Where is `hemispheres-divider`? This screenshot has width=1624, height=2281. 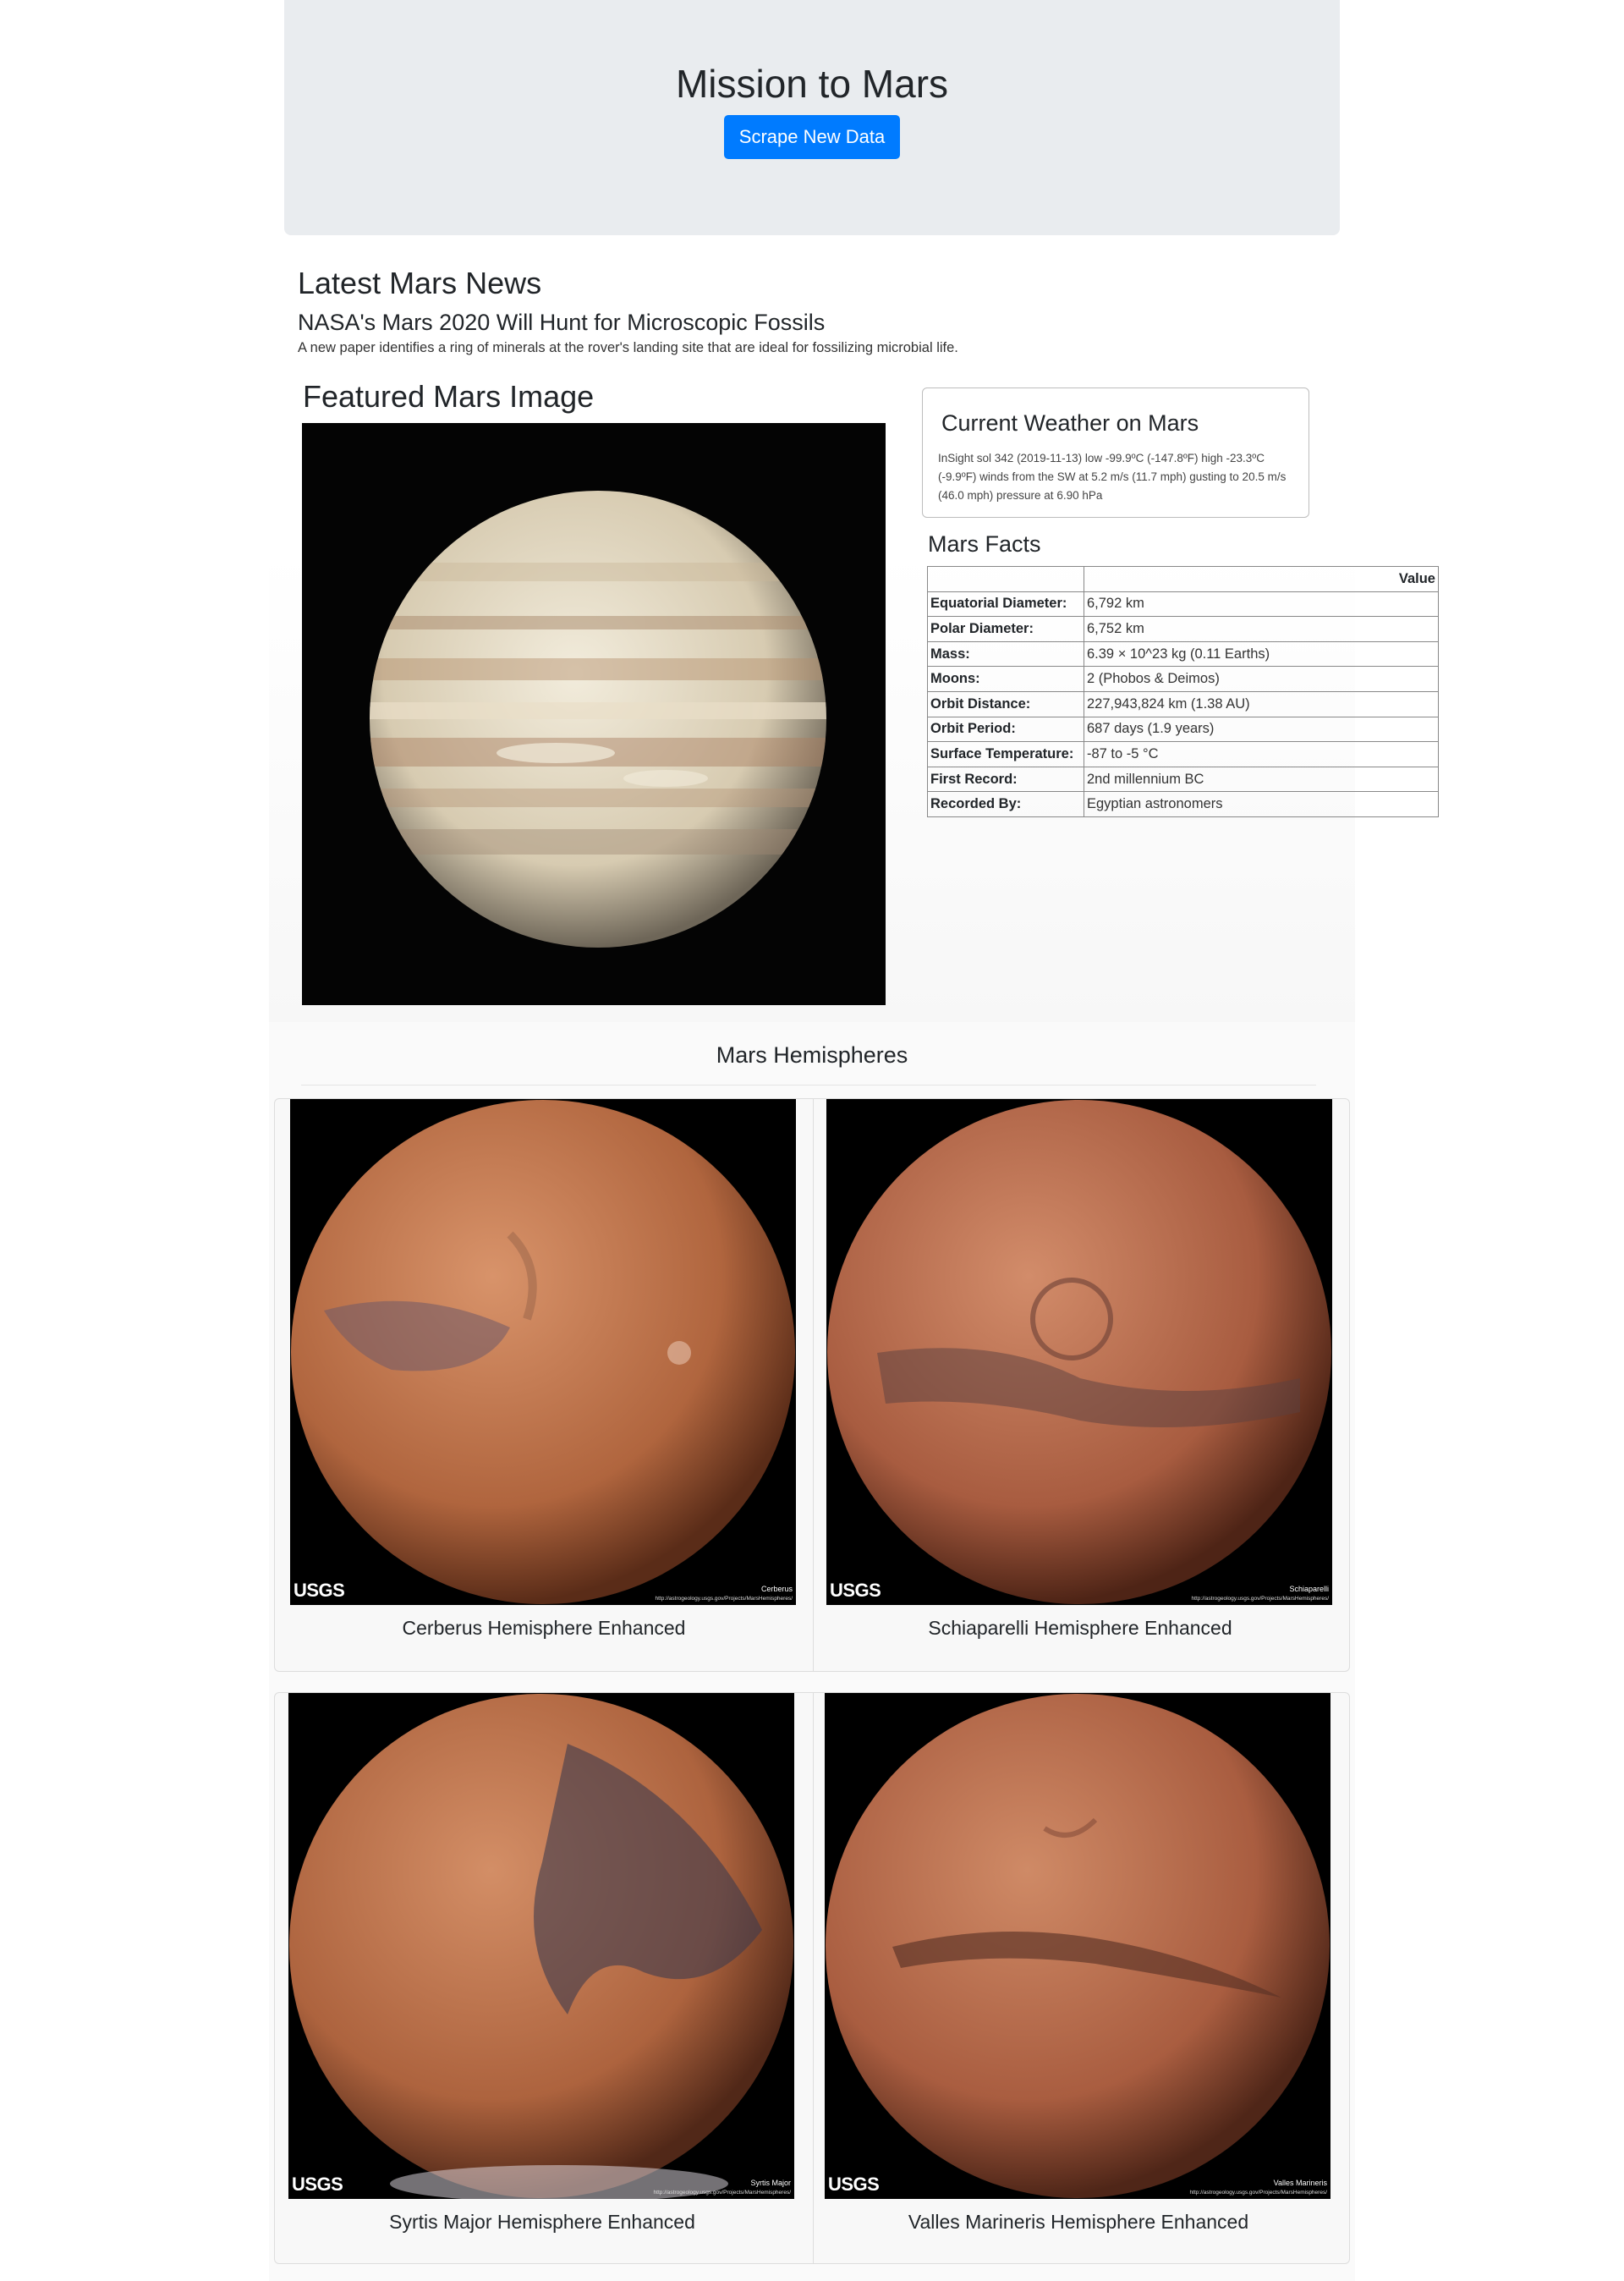 hemispheres-divider is located at coordinates (809, 1085).